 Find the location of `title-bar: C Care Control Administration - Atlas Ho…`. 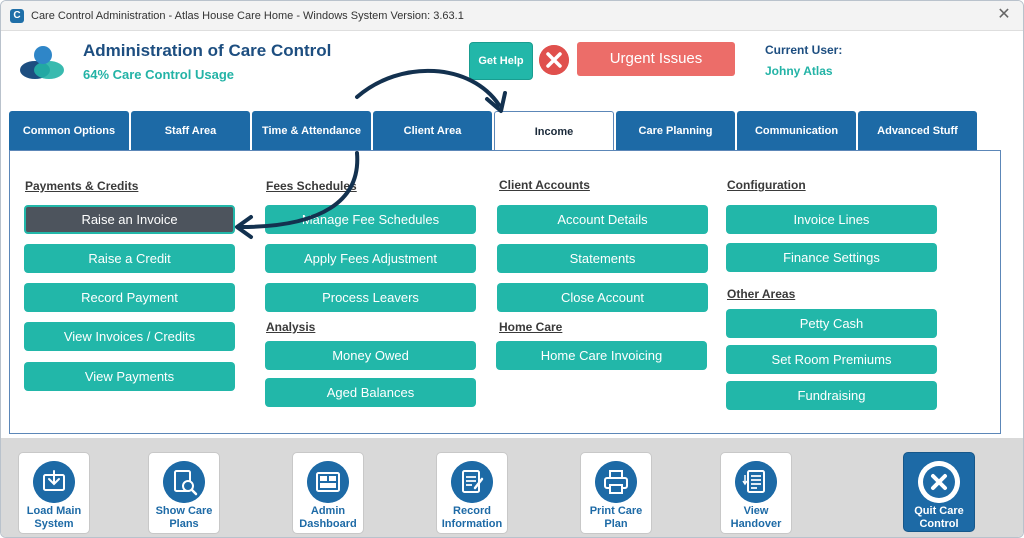

title-bar: C Care Control Administration - Atlas Ho… is located at coordinates (512, 16).